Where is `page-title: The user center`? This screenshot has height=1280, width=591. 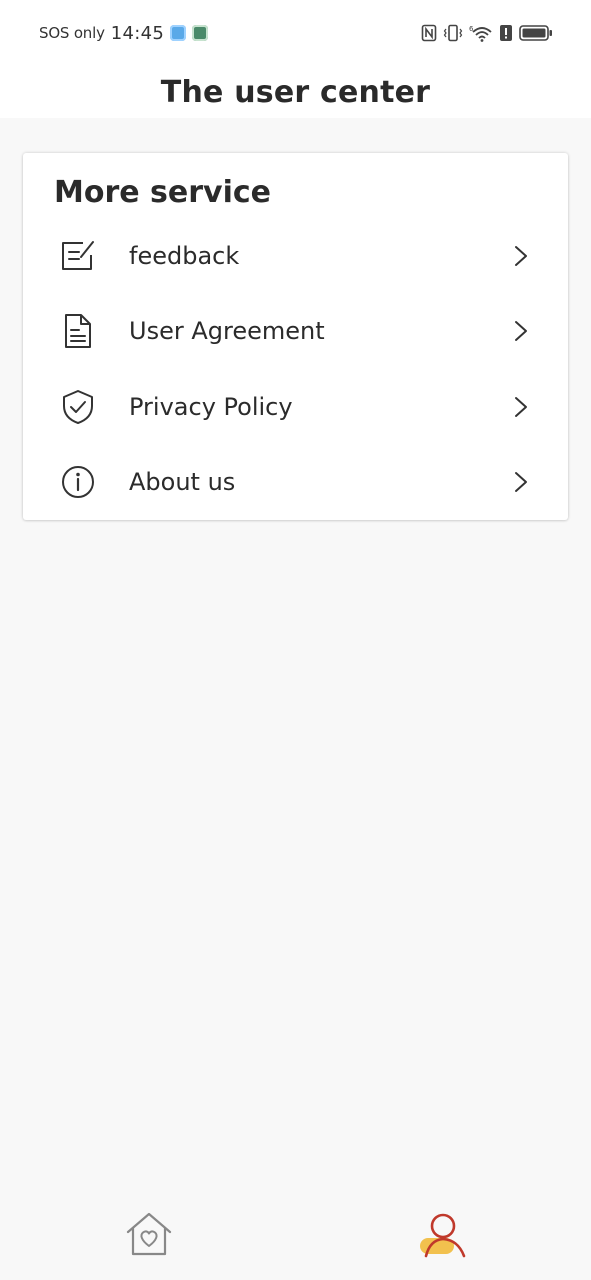 page-title: The user center is located at coordinates (295, 92).